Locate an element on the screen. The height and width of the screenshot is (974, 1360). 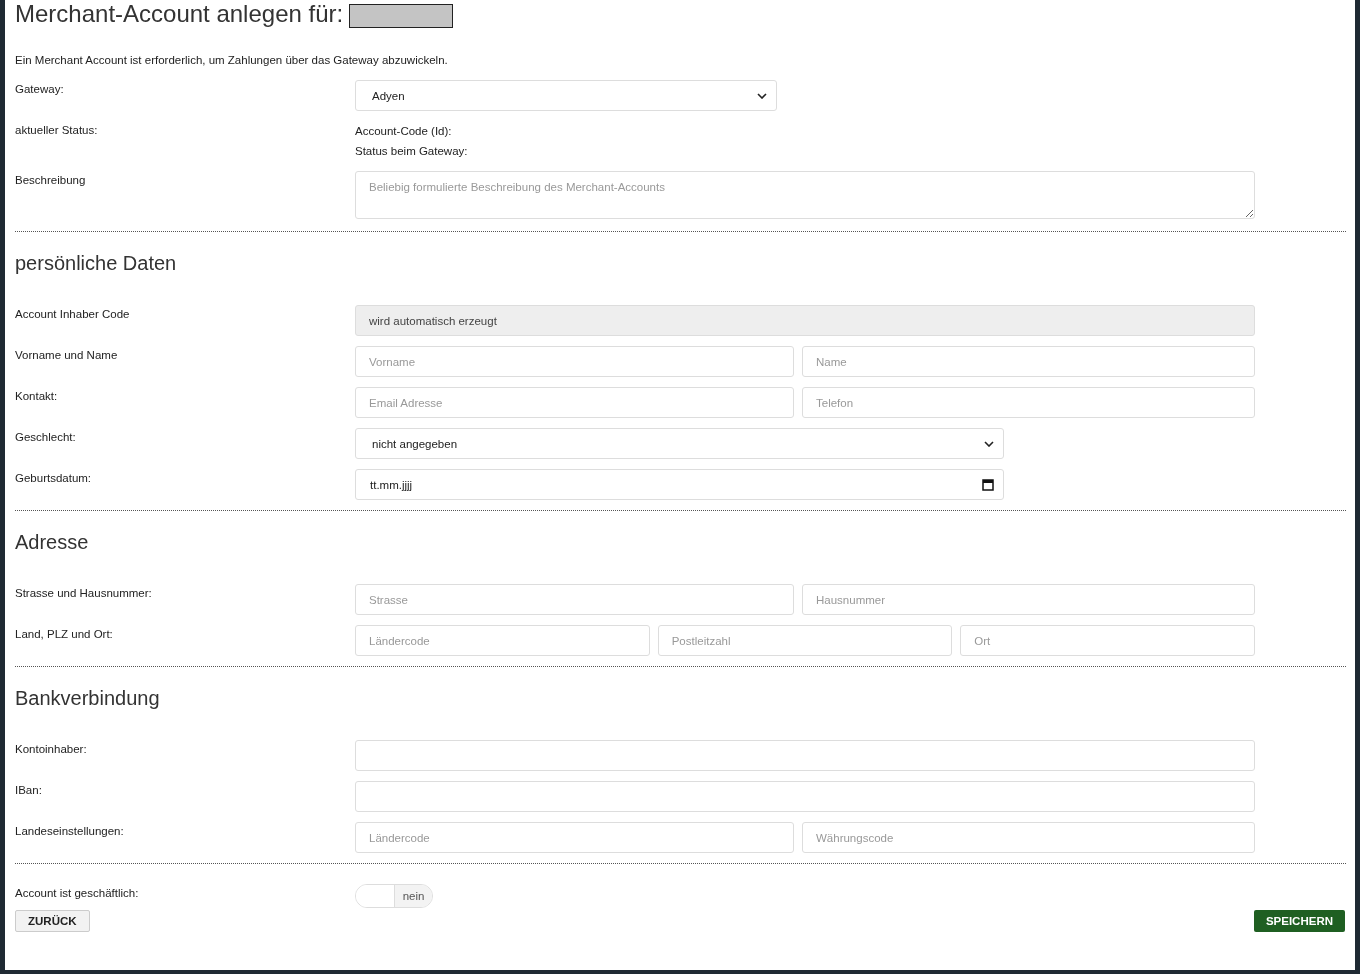
section-heading: persönliche Daten is located at coordinates (96, 263).